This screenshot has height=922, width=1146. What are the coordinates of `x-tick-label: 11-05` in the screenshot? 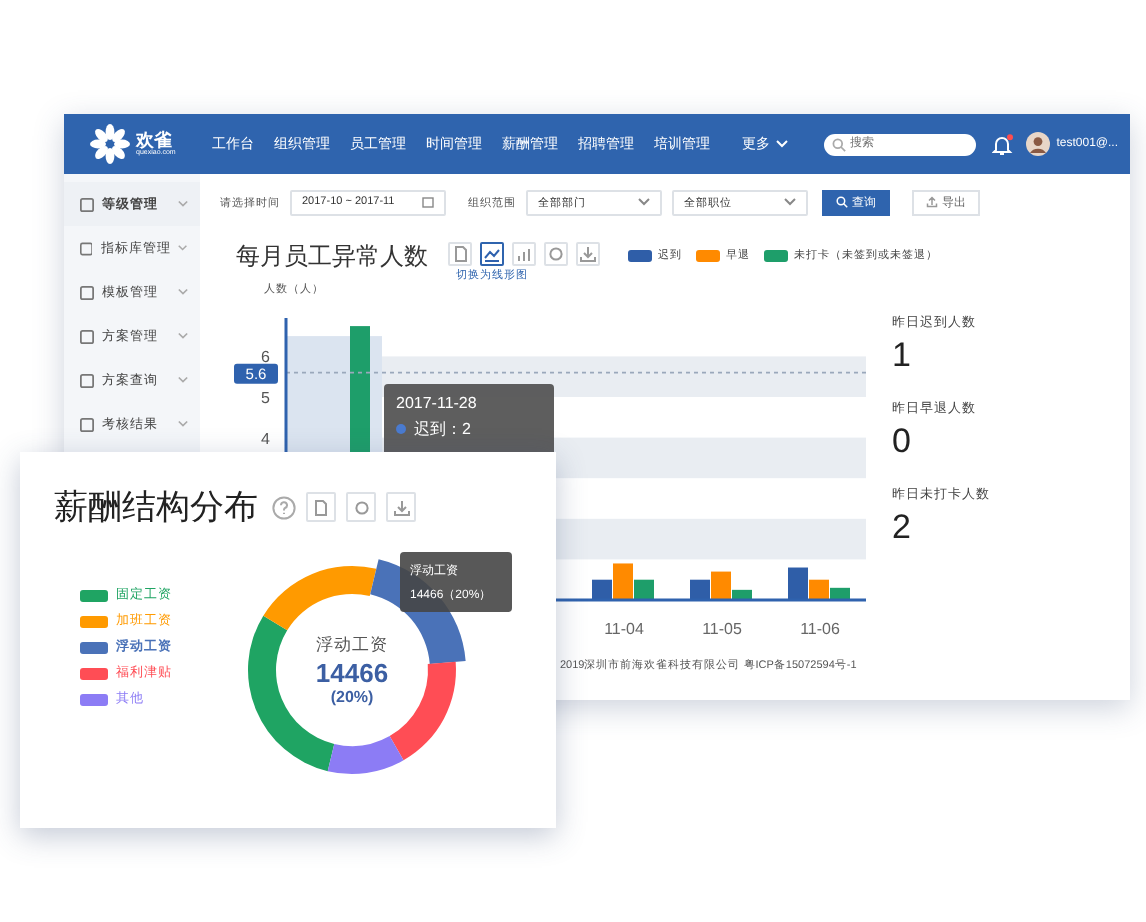 It's located at (722, 629).